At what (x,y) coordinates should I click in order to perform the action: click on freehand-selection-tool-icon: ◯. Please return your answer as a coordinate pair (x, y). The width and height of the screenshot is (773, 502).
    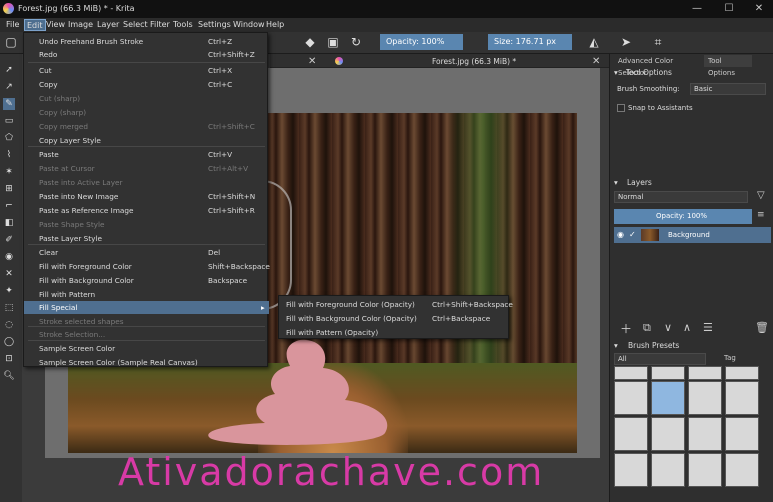
    Looking at the image, I should click on (9, 342).